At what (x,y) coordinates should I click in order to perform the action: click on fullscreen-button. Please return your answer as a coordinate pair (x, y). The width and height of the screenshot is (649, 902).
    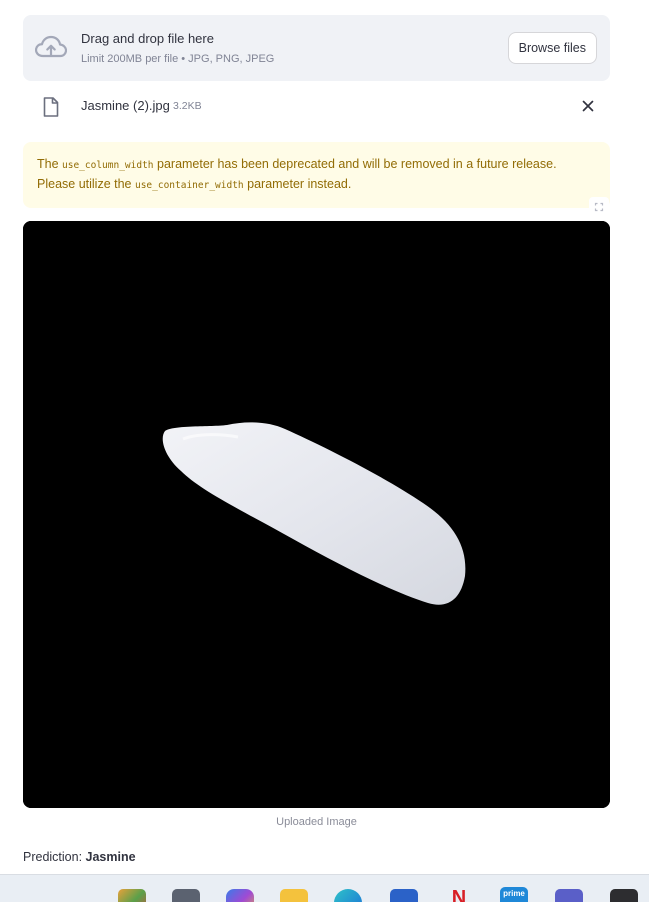
    Looking at the image, I should click on (599, 207).